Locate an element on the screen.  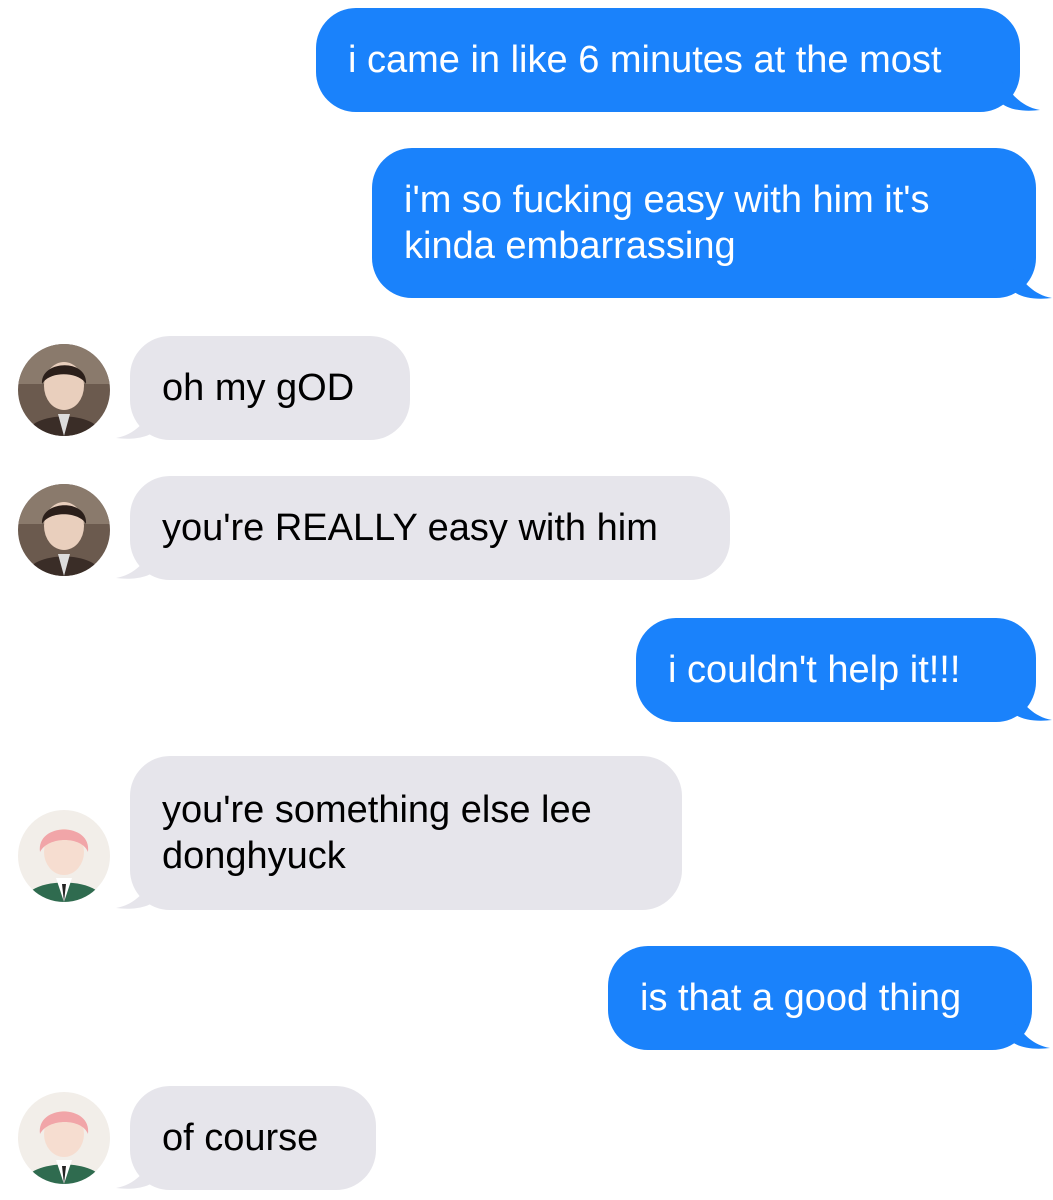
message-text: you're REALLY easy with him is located at coordinates (410, 528).